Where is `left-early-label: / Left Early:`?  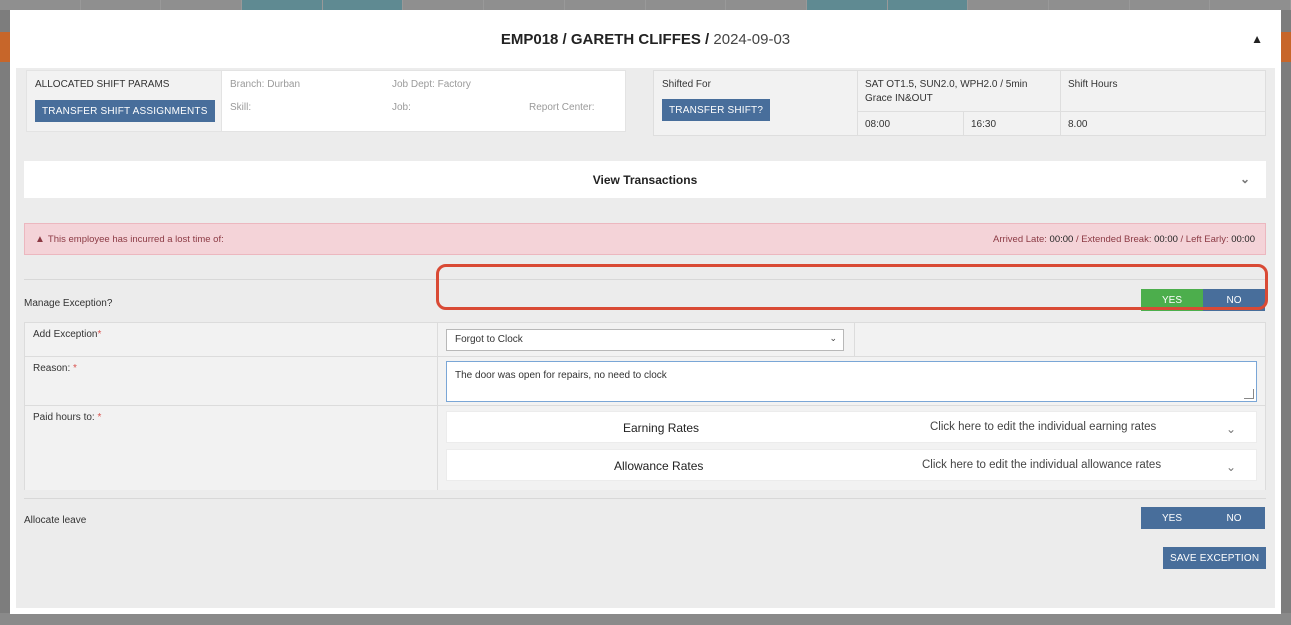
left-early-label: / Left Early: is located at coordinates (1204, 239).